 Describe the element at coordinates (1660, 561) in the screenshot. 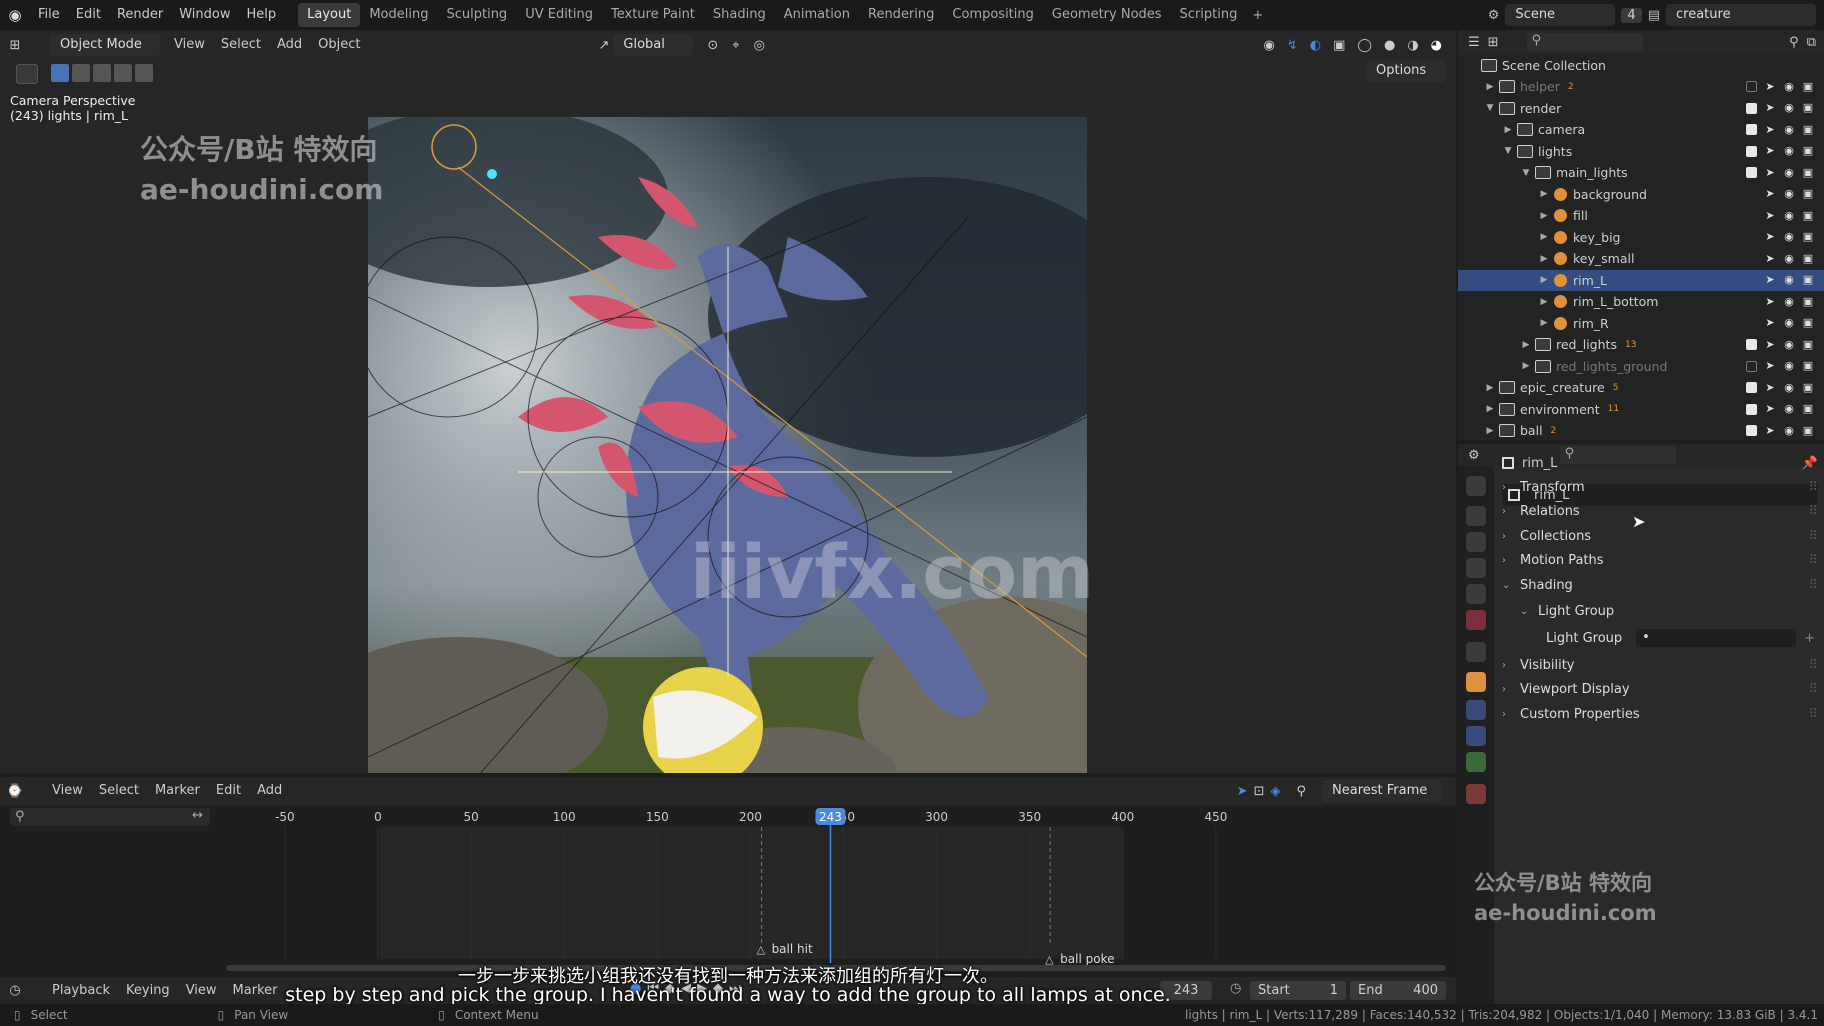

I see `panel-motion-paths: › Motion Paths ⠿` at that location.